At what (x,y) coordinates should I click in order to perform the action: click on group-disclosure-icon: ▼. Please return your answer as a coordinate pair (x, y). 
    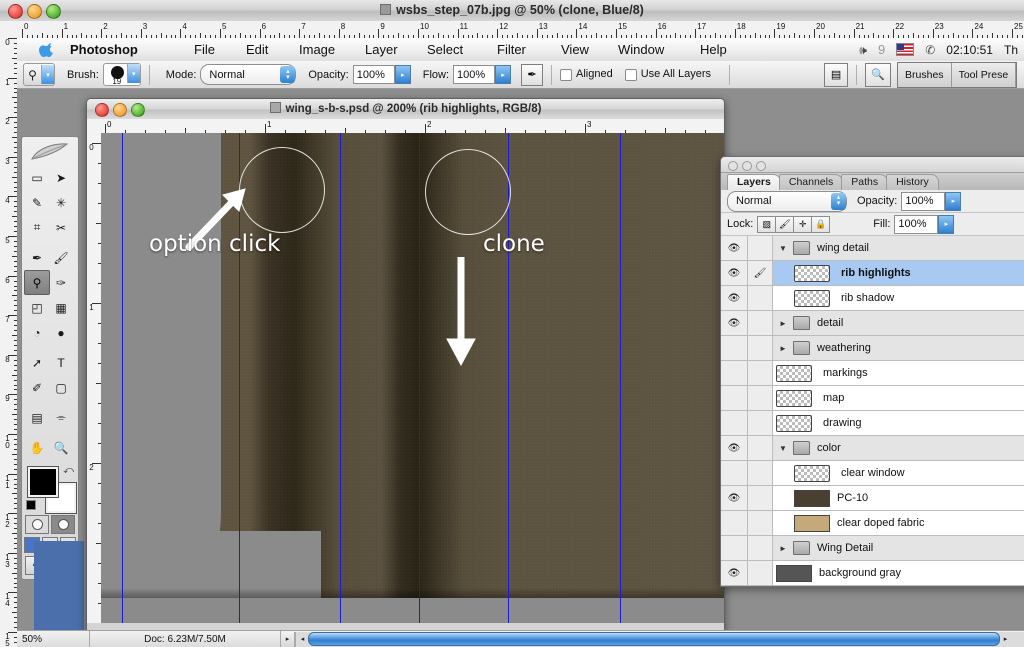
    Looking at the image, I should click on (784, 448).